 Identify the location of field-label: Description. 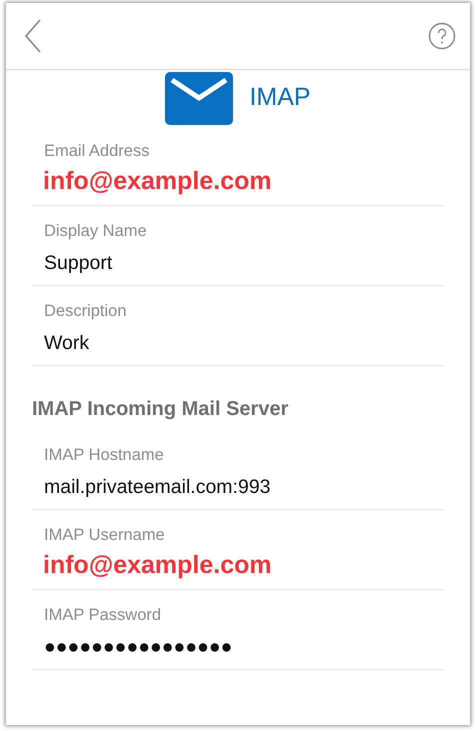
(86, 311).